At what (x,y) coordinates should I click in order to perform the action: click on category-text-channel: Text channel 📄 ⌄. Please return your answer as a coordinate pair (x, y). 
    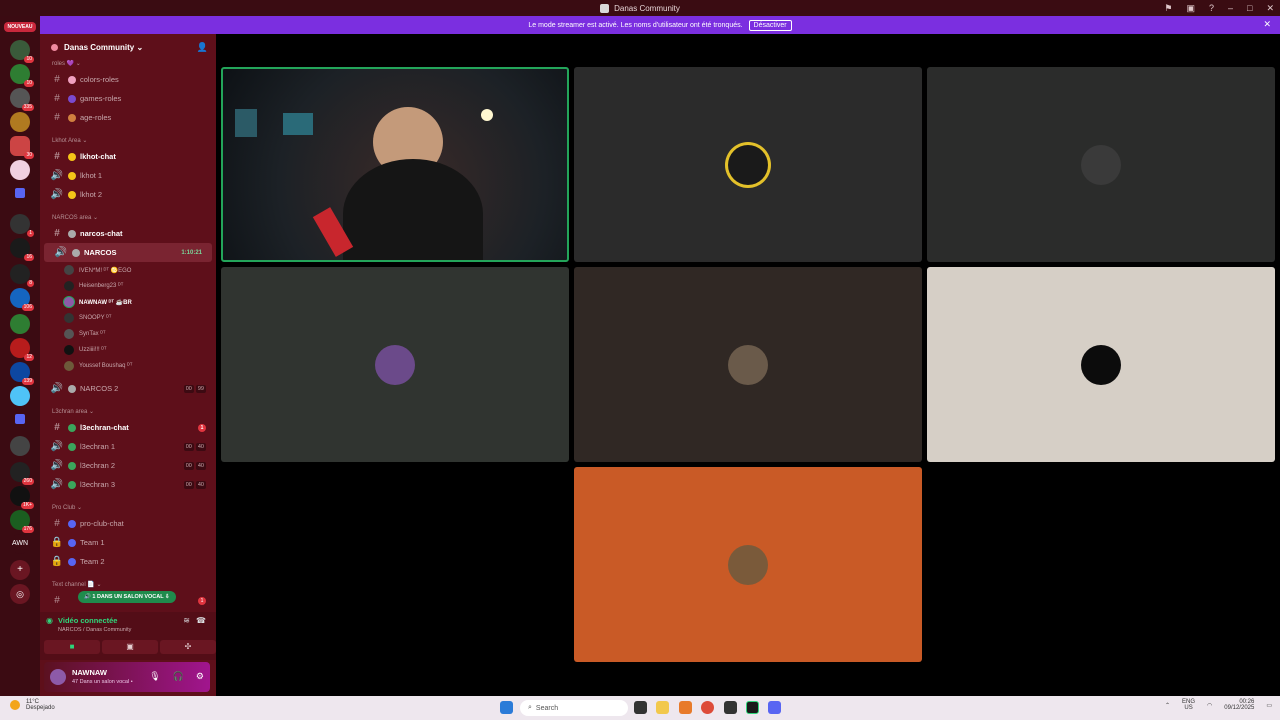
    Looking at the image, I should click on (128, 584).